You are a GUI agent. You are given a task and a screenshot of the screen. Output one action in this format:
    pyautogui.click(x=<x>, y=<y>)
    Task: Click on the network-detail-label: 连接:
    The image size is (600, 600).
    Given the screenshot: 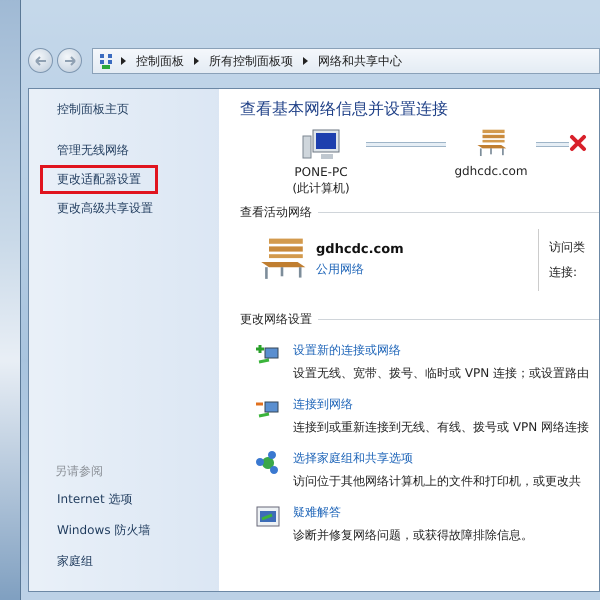 What is the action you would take?
    pyautogui.click(x=563, y=272)
    